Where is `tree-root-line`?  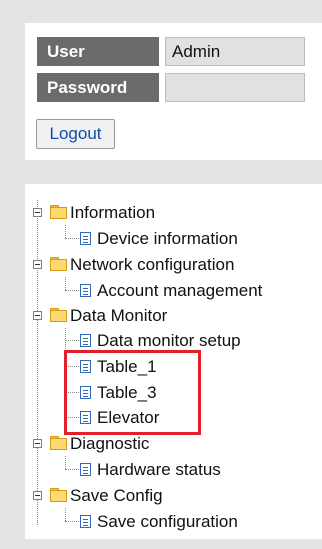 tree-root-line is located at coordinates (37, 362).